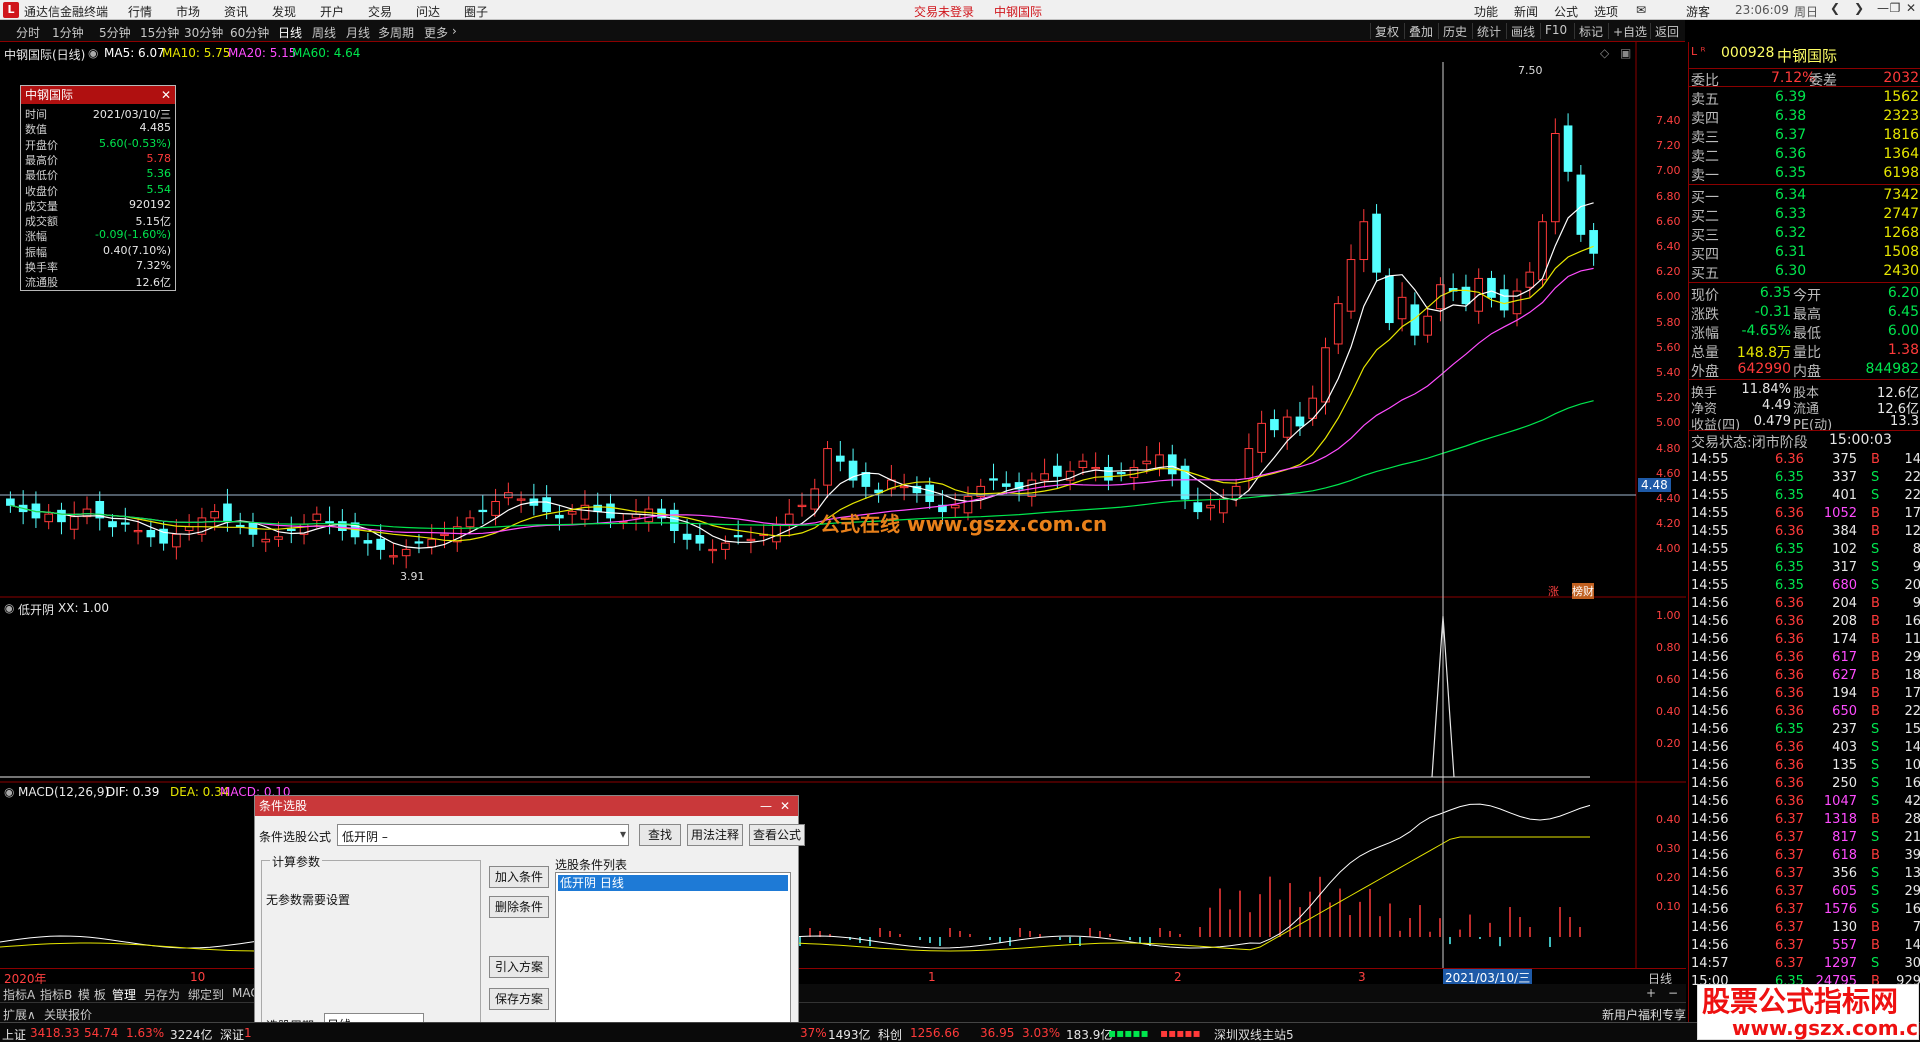 Image resolution: width=1920 pixels, height=1042 pixels. Describe the element at coordinates (519, 999) in the screenshot. I see `save-plan-button: 保存方案` at that location.